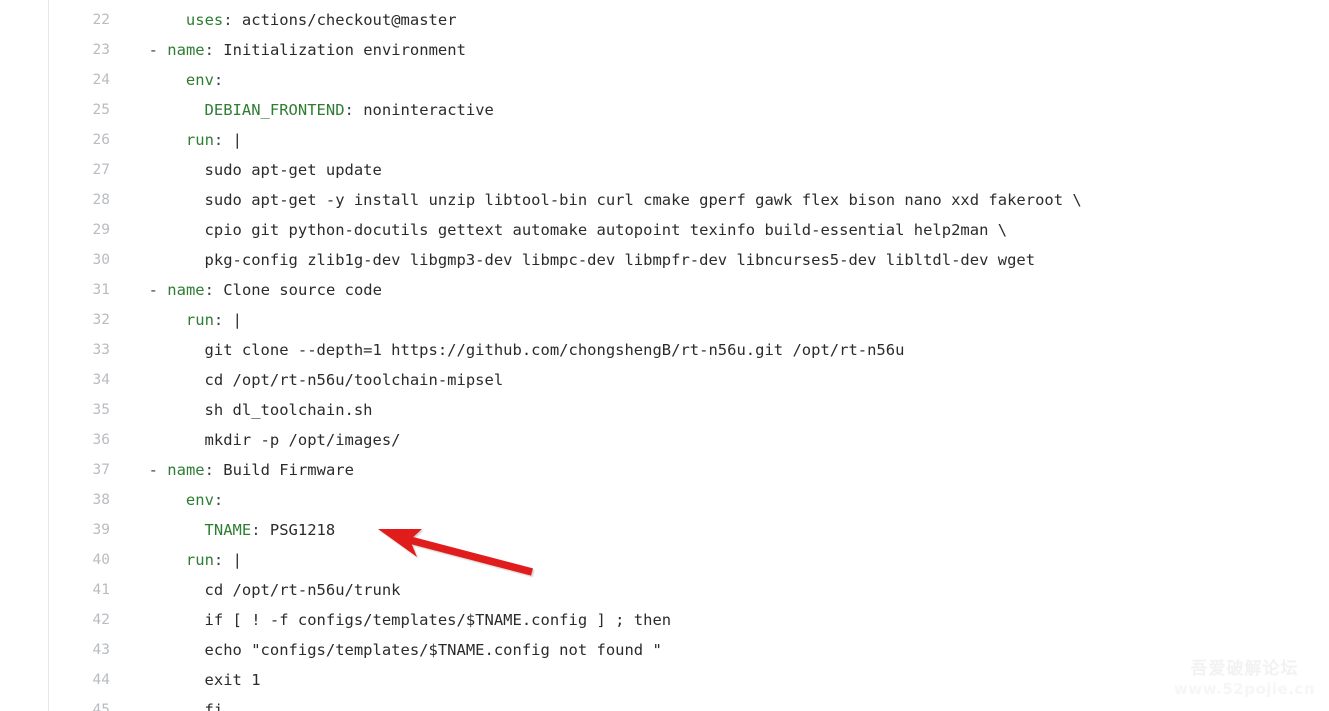 Image resolution: width=1329 pixels, height=711 pixels. What do you see at coordinates (664, 470) in the screenshot?
I see `code-line: 37 - name: Build Firmware` at bounding box center [664, 470].